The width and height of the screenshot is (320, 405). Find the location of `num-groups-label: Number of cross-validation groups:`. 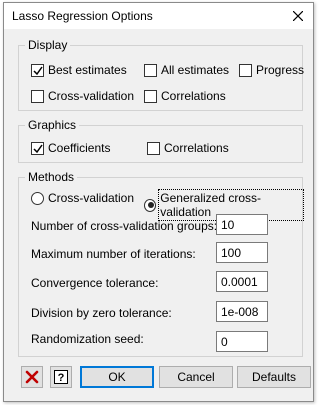

num-groups-label: Number of cross-validation groups: is located at coordinates (124, 226).